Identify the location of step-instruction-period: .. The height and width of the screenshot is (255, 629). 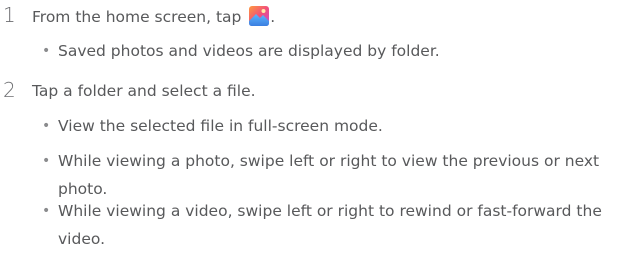
(273, 17).